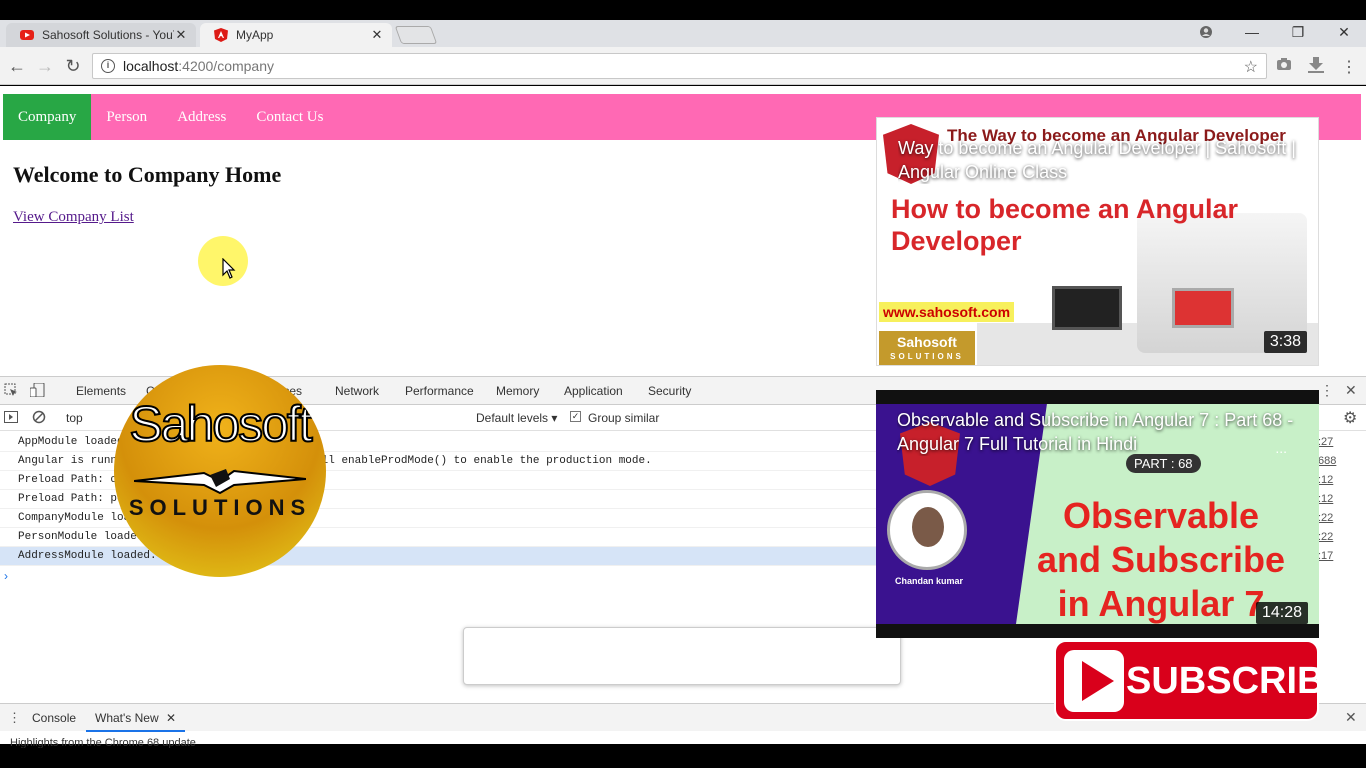 Image resolution: width=1366 pixels, height=768 pixels. I want to click on reload-icon: ↻, so click(73, 66).